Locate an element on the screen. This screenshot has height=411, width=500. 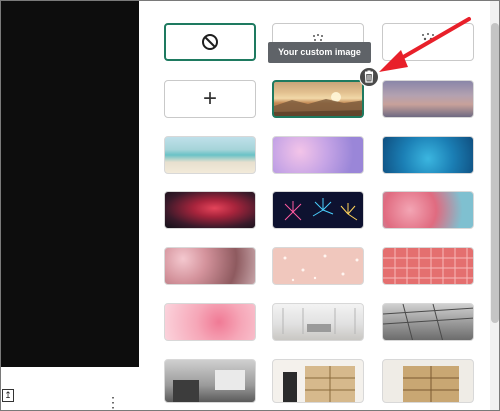
atrium-scene is located at coordinates (428, 322).